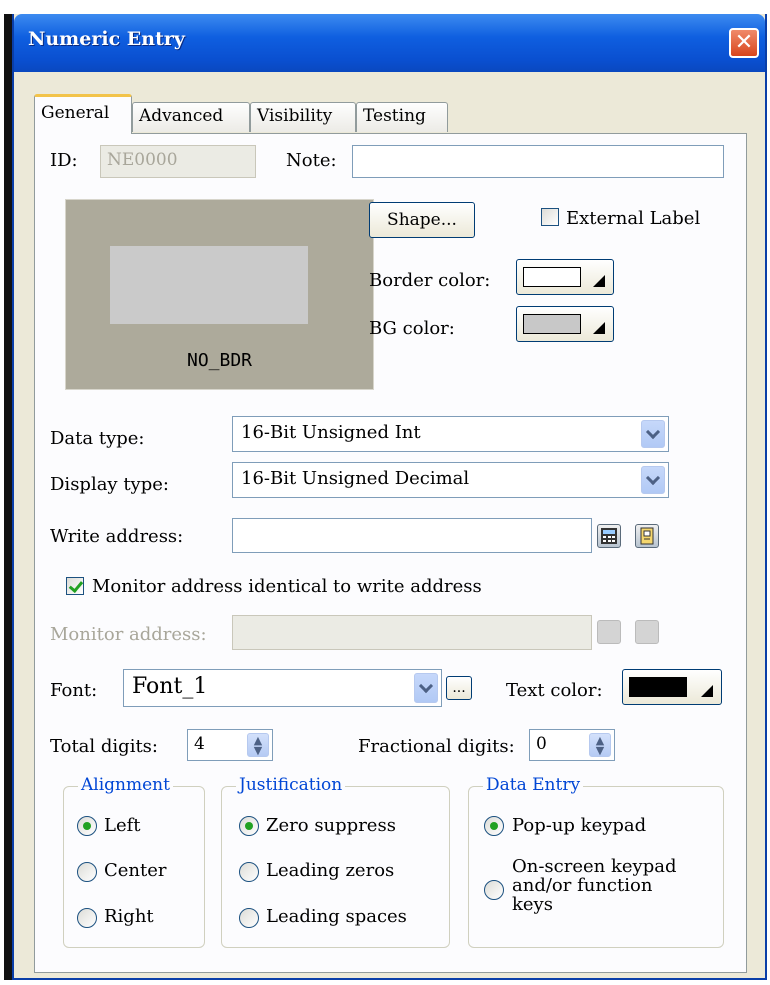 Image resolution: width=770 pixels, height=985 pixels. I want to click on note-label: Note:, so click(311, 160).